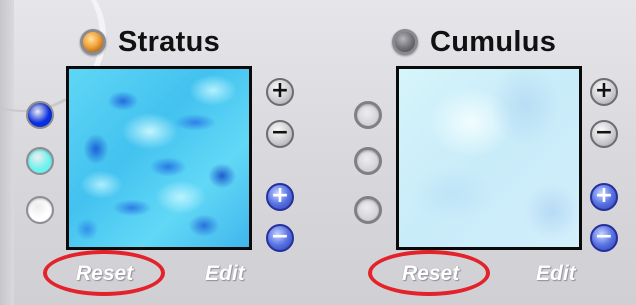 Image resolution: width=636 pixels, height=305 pixels. I want to click on cumulus-indicator-led-icon, so click(405, 42).